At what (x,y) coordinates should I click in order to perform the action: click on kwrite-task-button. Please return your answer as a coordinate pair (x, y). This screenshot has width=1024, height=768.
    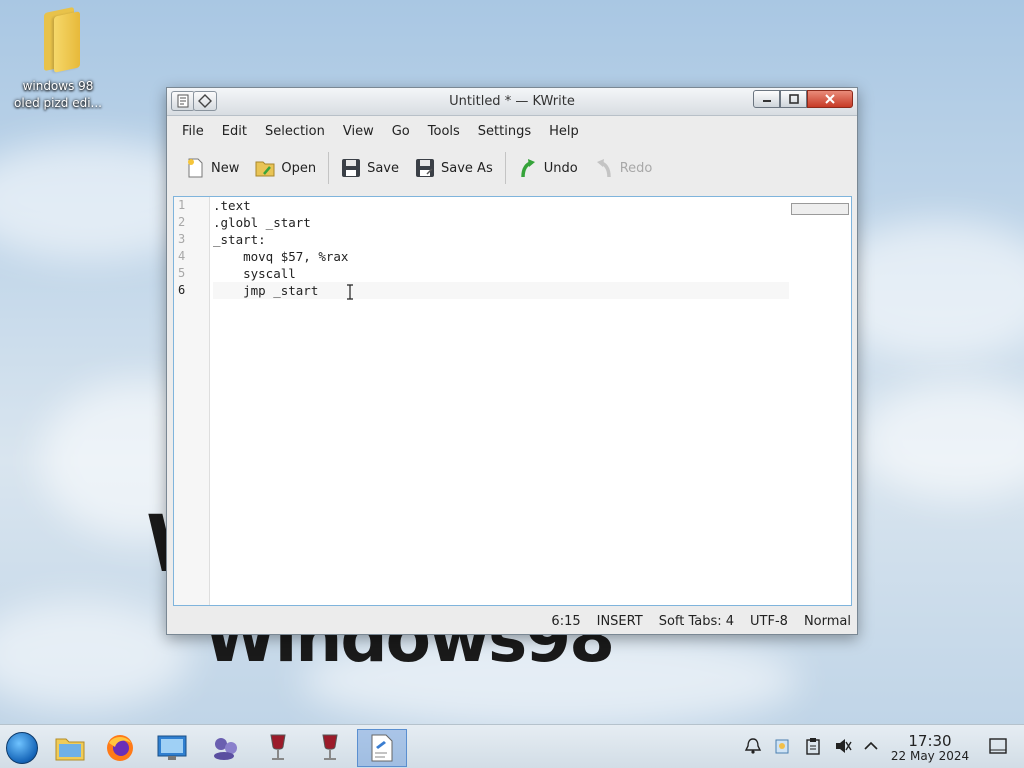
    Looking at the image, I should click on (382, 748).